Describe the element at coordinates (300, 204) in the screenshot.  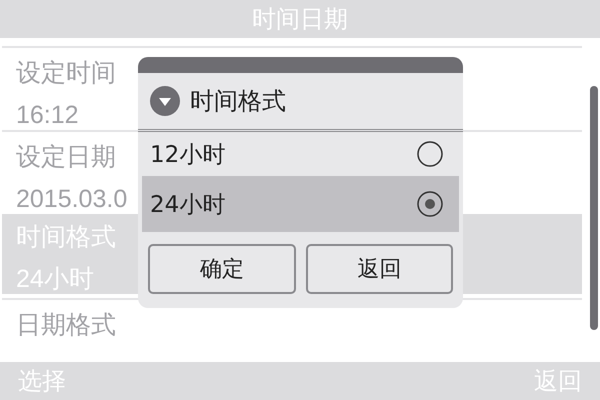
I see `format-option: 24小时` at that location.